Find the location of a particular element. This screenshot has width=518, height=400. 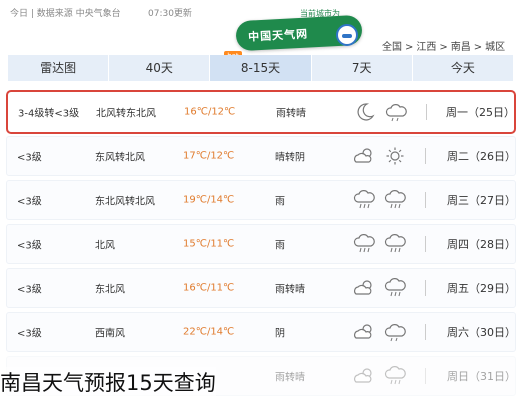

forecast-row: 3-4级转<3级 北风转东北风 16℃/12℃ 雨转晴 周一（25日） is located at coordinates (261, 112).